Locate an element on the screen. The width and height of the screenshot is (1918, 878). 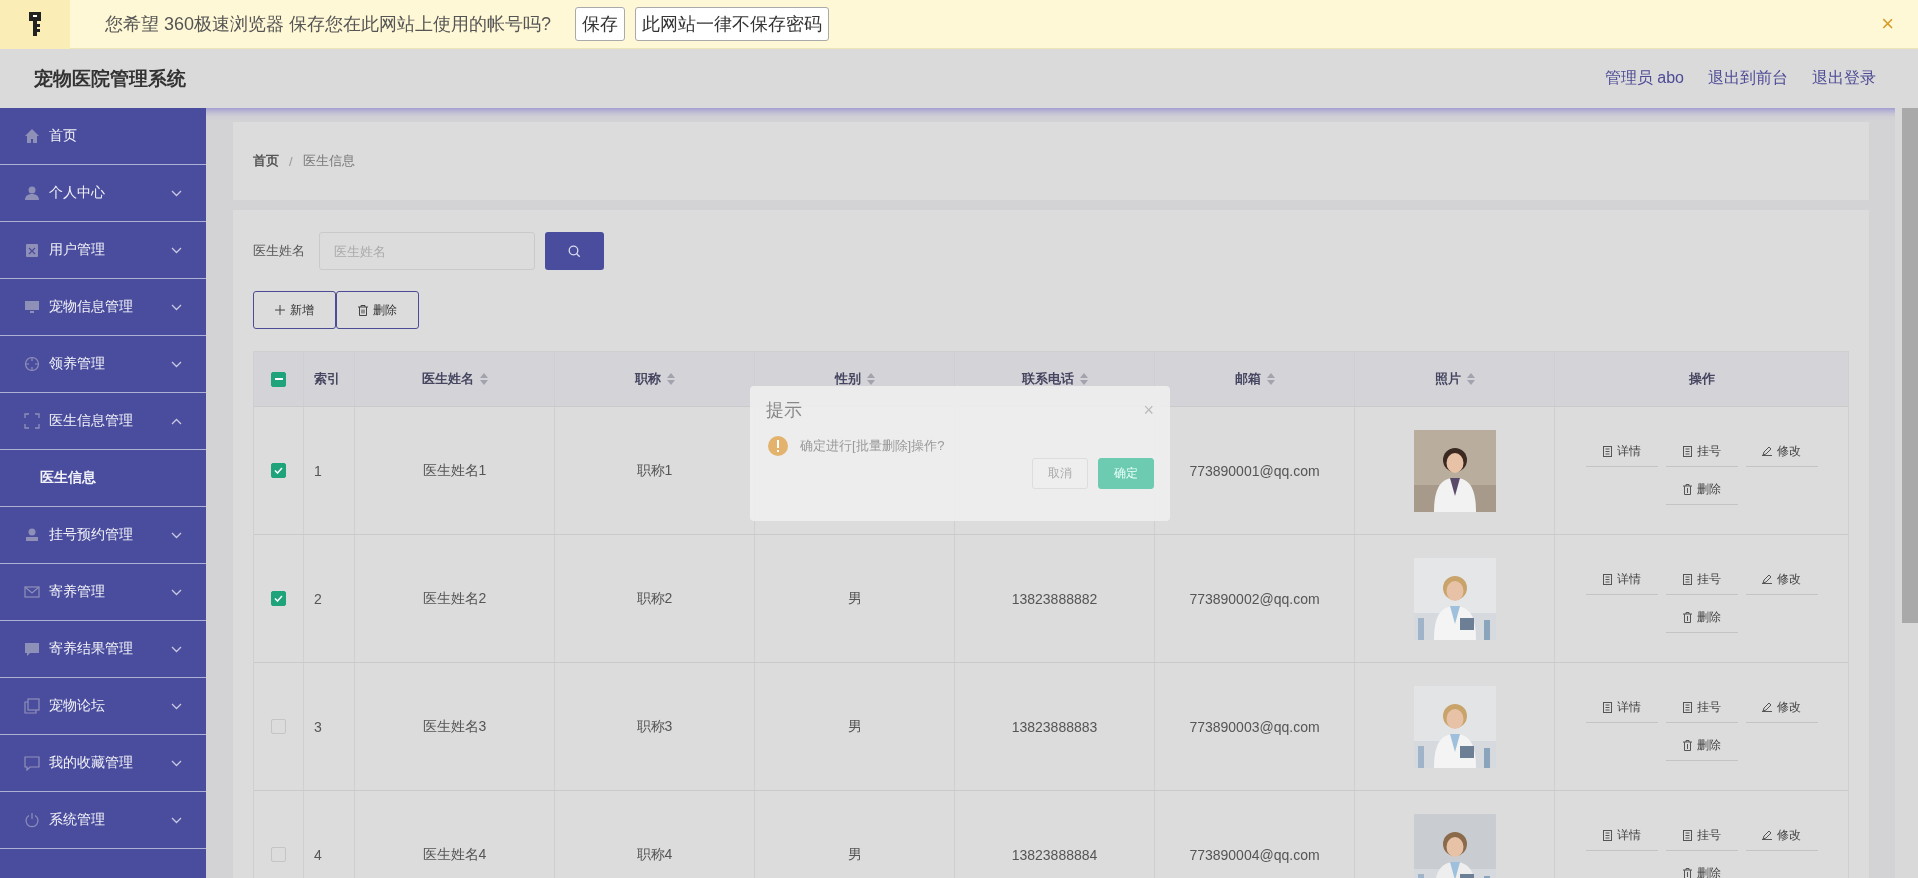
add-button: 新增 is located at coordinates (294, 310).